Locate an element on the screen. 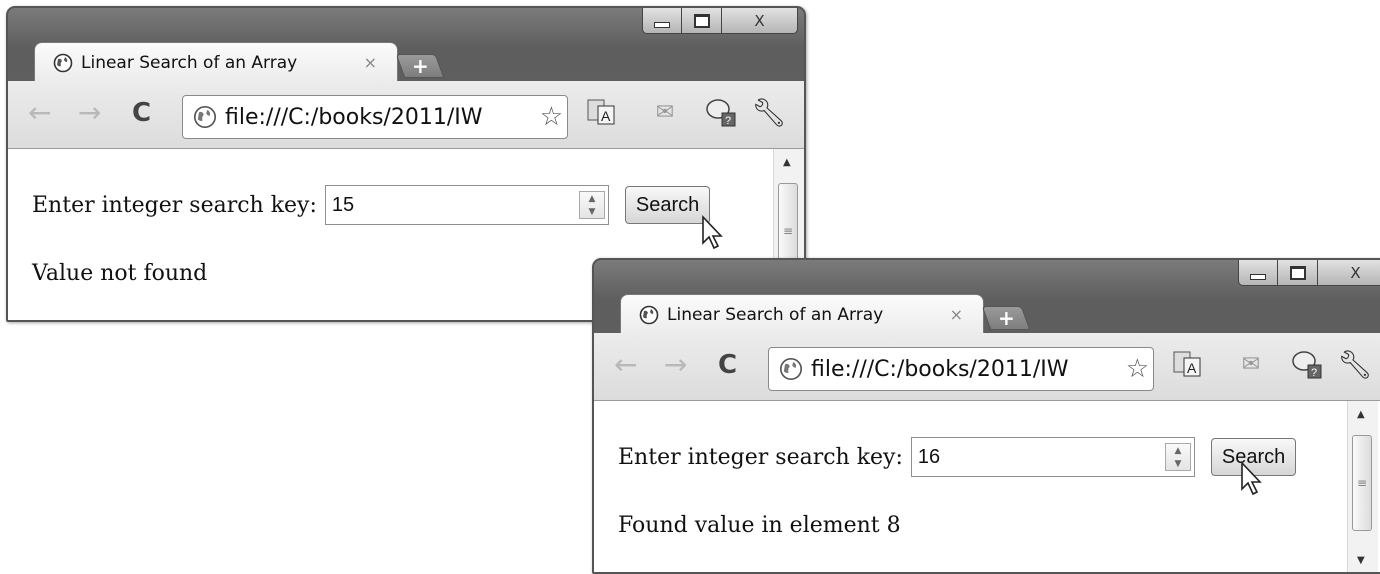 The width and height of the screenshot is (1380, 574). vertical-scrollbar: ▲ ≡ ▼ is located at coordinates (1362, 486).